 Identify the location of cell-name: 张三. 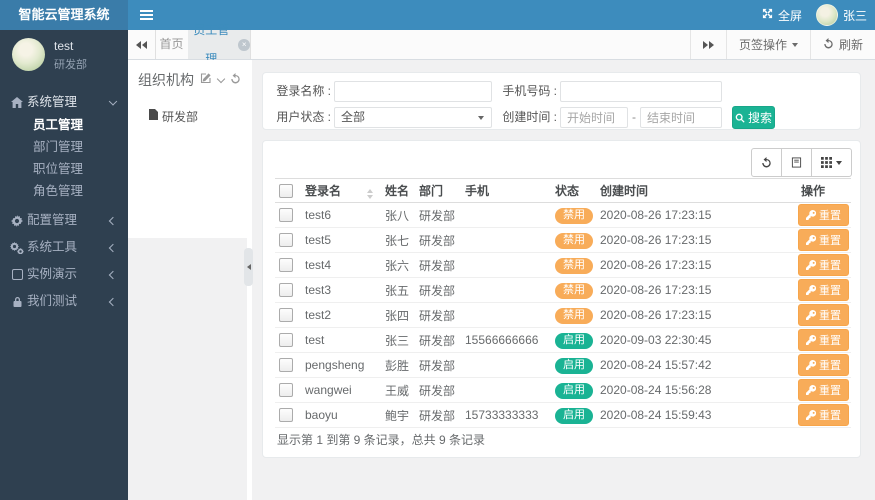
(398, 340).